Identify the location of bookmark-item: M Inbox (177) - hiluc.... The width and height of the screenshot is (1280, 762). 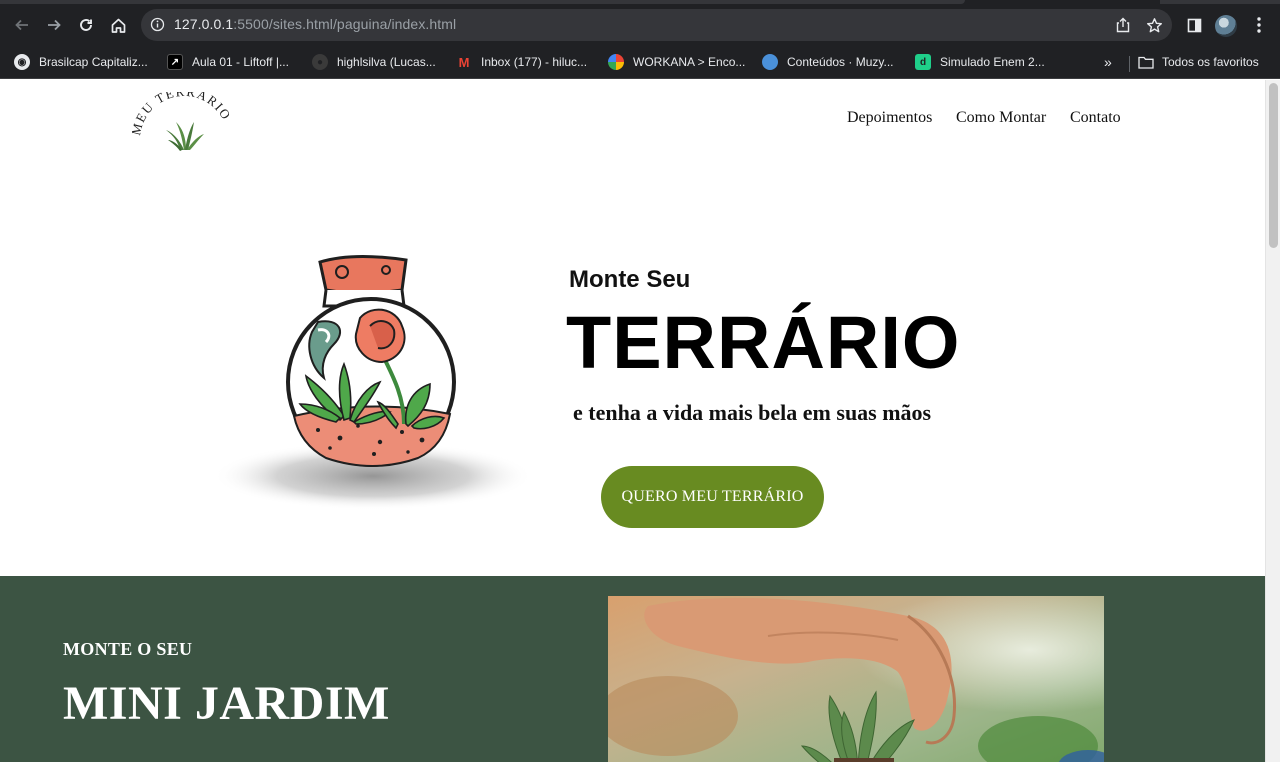
(521, 62).